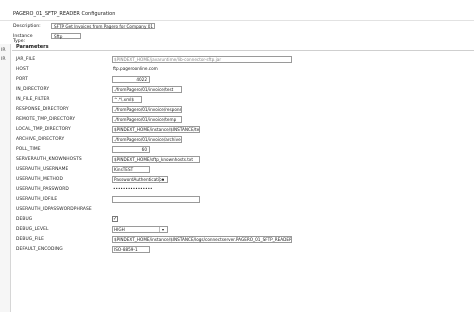  I want to click on param-name: RESPONSE_DIRECTORY, so click(42, 109).